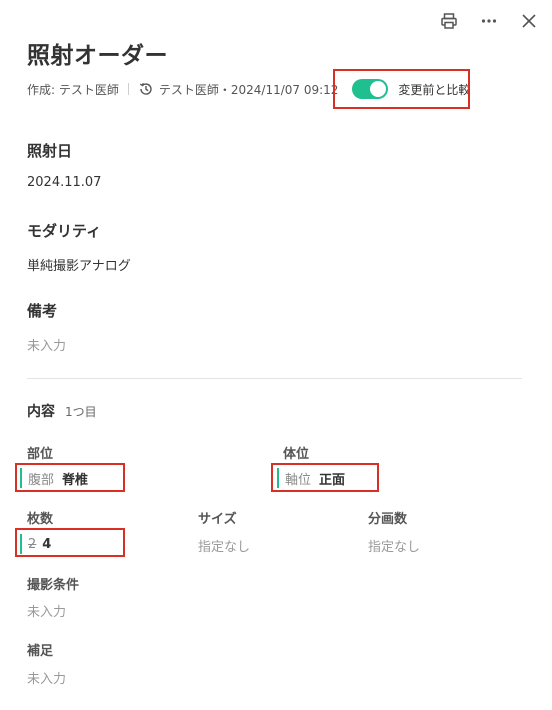 This screenshot has height=710, width=552. What do you see at coordinates (388, 519) in the screenshot?
I see `split-label: 分画数` at bounding box center [388, 519].